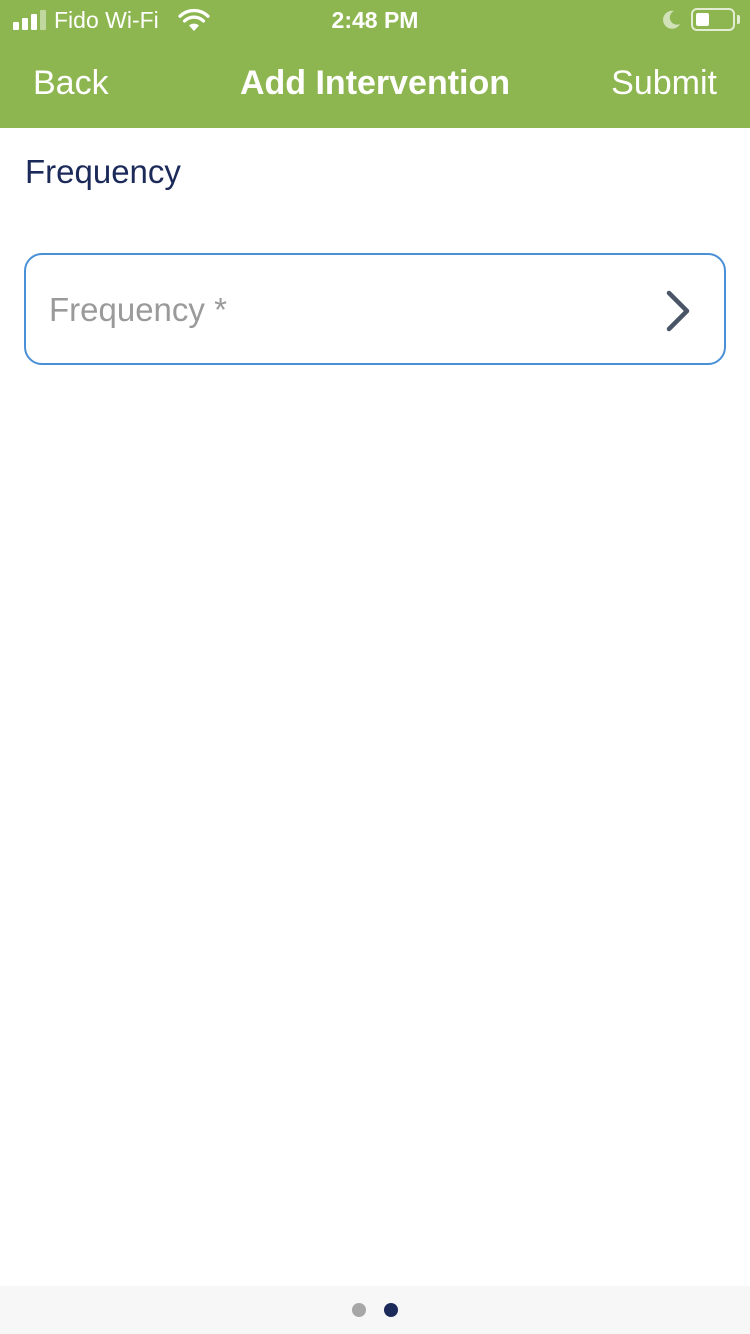 This screenshot has width=750, height=1334. I want to click on frequency-placeholder: Frequency *, so click(138, 309).